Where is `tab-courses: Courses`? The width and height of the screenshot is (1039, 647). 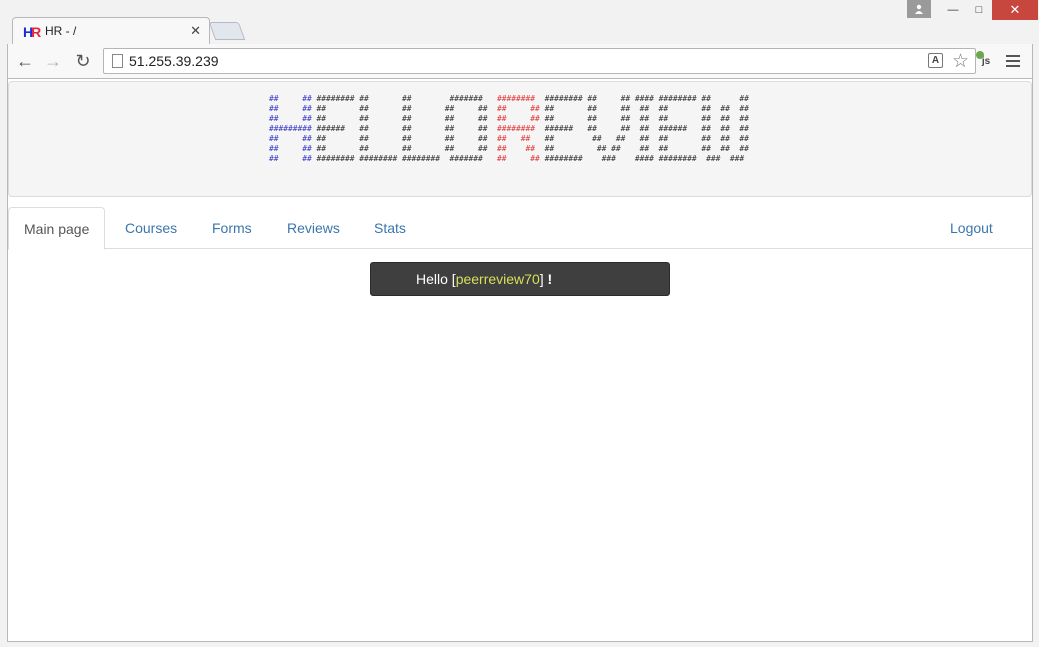 tab-courses: Courses is located at coordinates (151, 228).